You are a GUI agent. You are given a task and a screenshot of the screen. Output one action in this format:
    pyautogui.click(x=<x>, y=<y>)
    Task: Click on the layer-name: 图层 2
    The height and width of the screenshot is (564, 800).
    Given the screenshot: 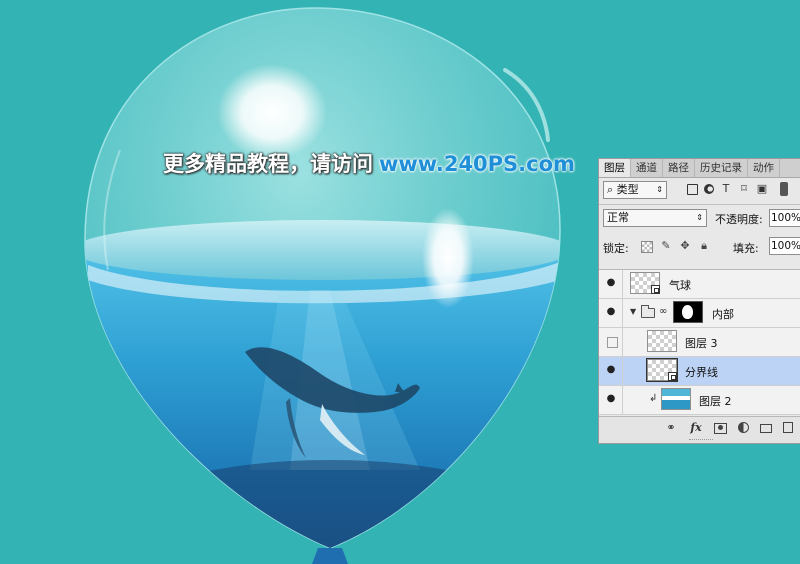 What is the action you would take?
    pyautogui.click(x=715, y=401)
    